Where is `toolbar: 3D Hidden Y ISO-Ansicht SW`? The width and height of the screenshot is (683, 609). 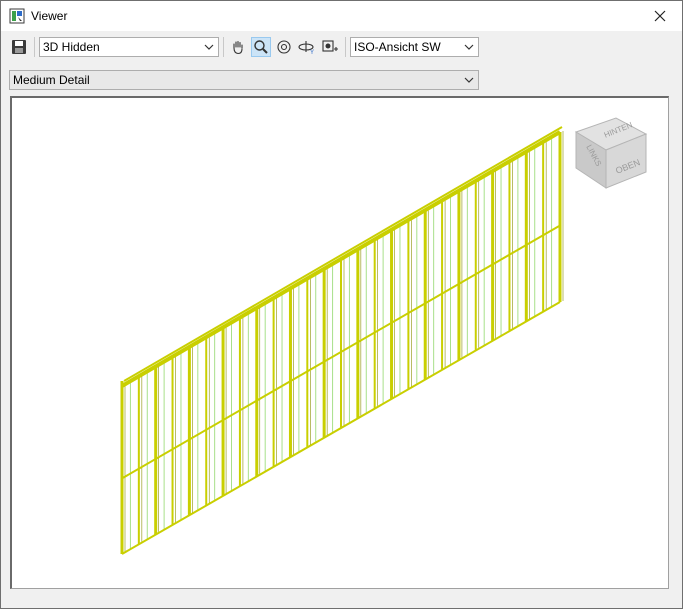
toolbar: 3D Hidden Y ISO-Ansicht SW is located at coordinates (341, 47).